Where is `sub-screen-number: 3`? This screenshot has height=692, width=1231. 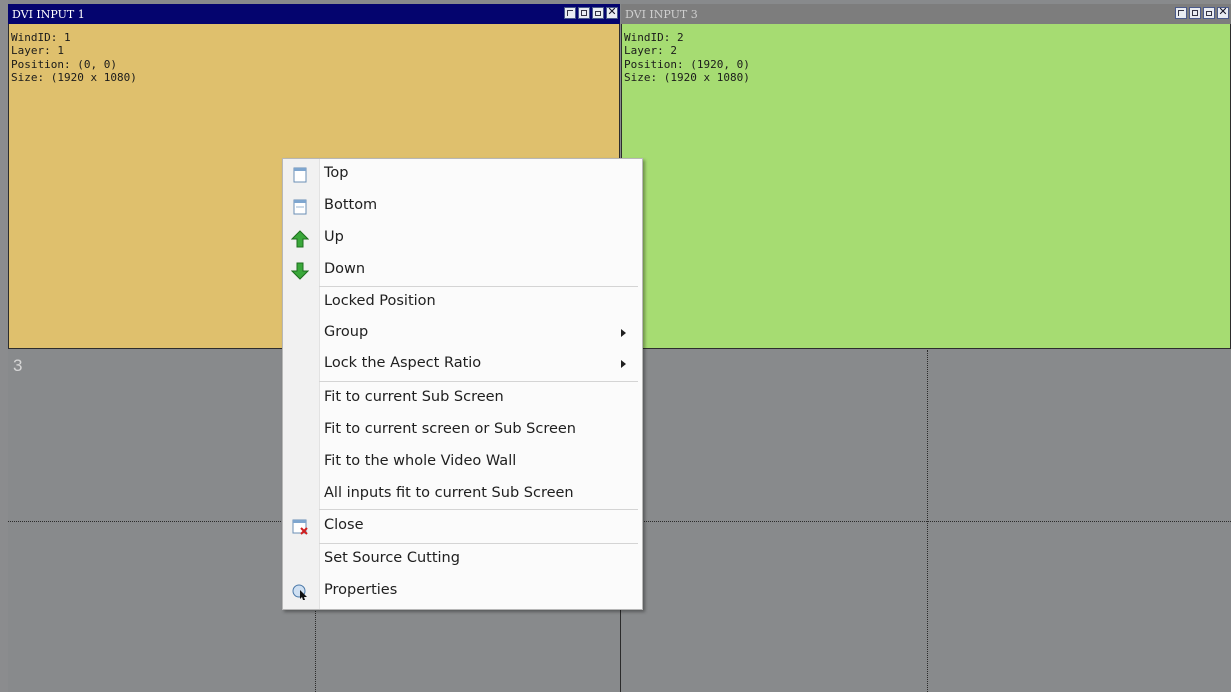
sub-screen-number: 3 is located at coordinates (18, 365).